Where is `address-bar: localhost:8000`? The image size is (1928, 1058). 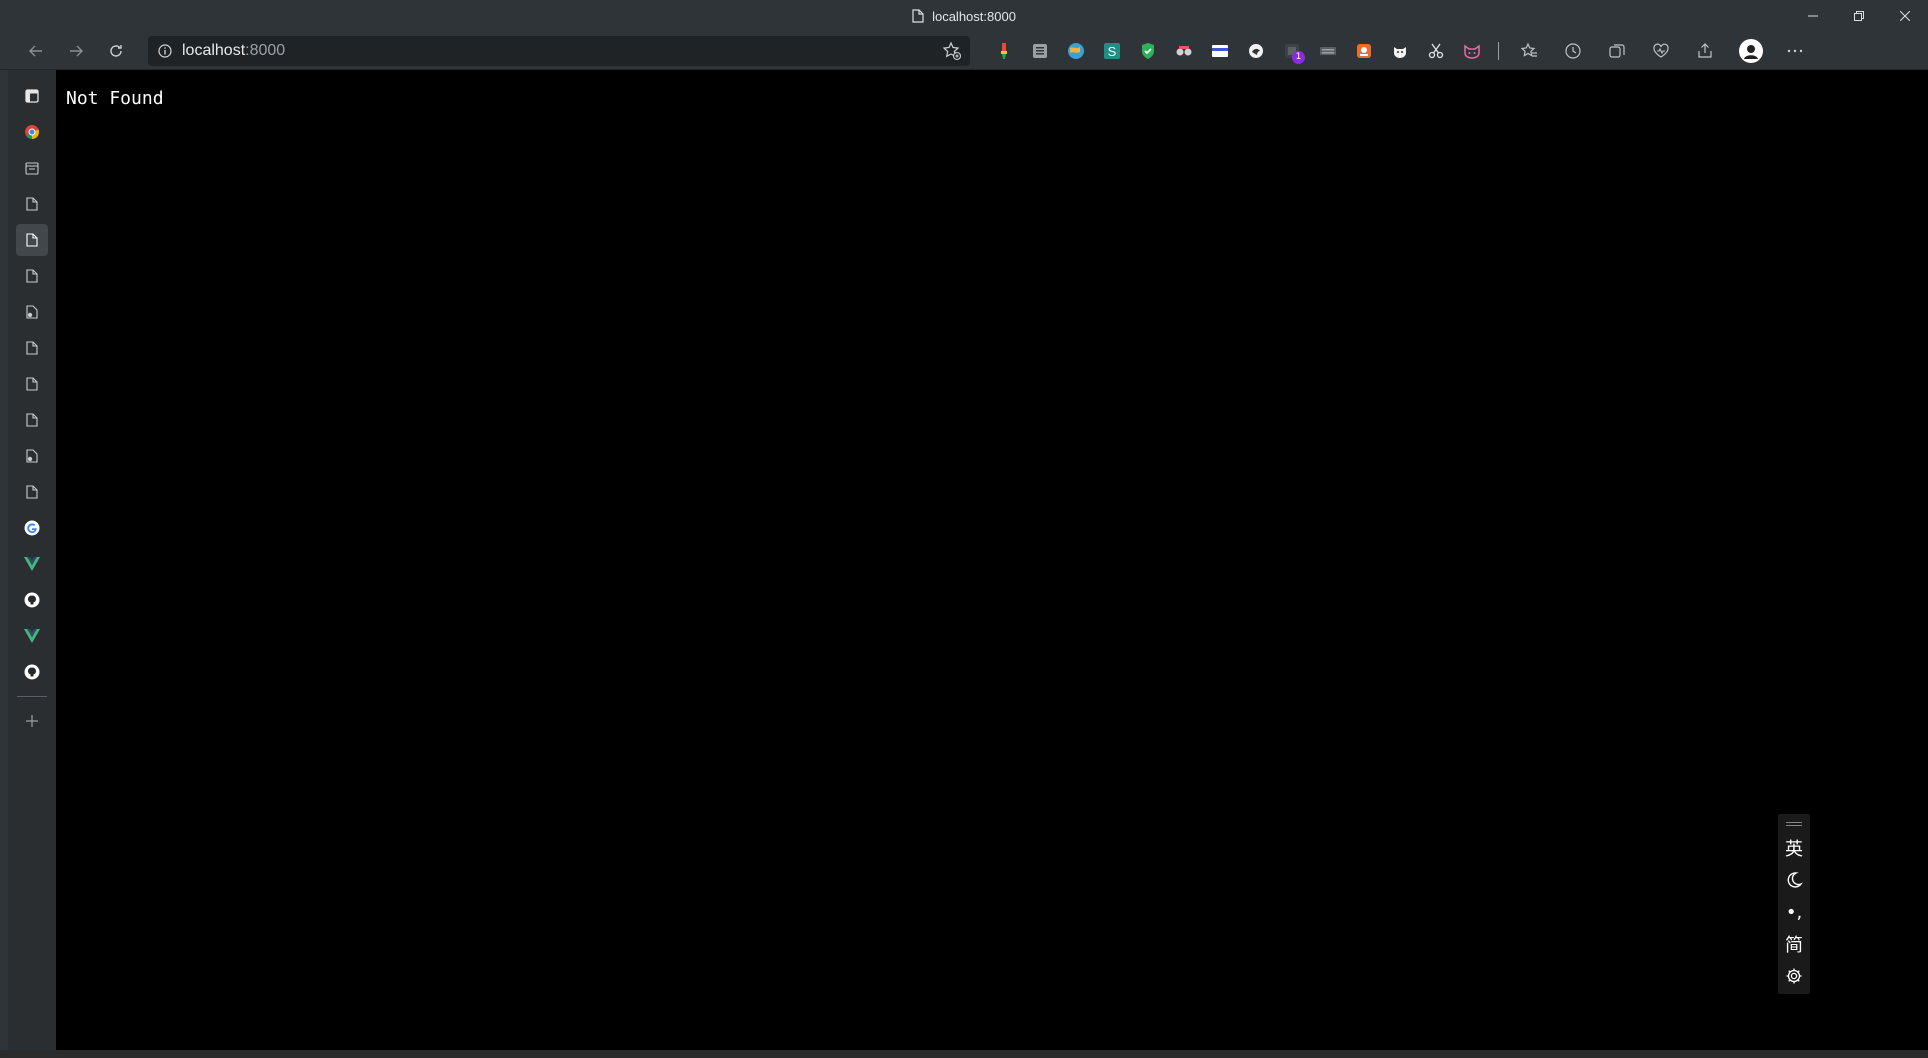
address-bar: localhost:8000 is located at coordinates (559, 50).